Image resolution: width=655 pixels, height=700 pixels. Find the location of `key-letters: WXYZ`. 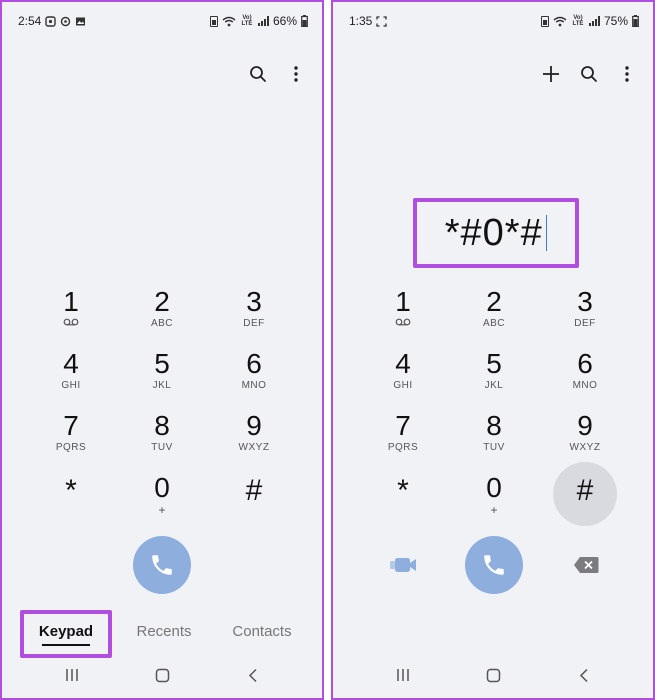

key-letters: WXYZ is located at coordinates (585, 447).